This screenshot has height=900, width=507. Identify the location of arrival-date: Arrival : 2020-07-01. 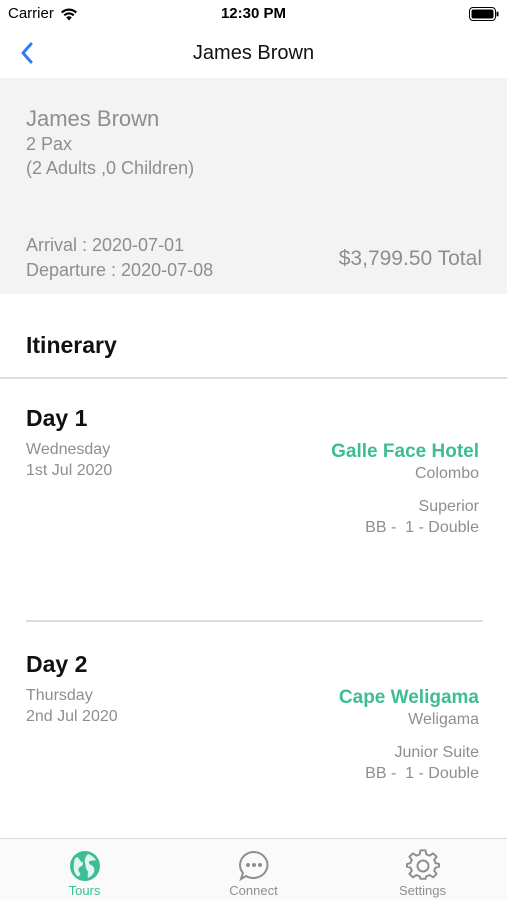
(105, 245).